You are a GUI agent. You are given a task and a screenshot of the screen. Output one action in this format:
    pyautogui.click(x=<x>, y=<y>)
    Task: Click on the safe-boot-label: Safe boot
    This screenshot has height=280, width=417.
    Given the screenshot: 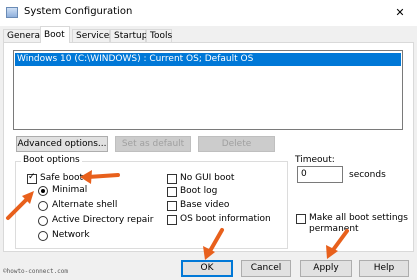 What is the action you would take?
    pyautogui.click(x=62, y=178)
    